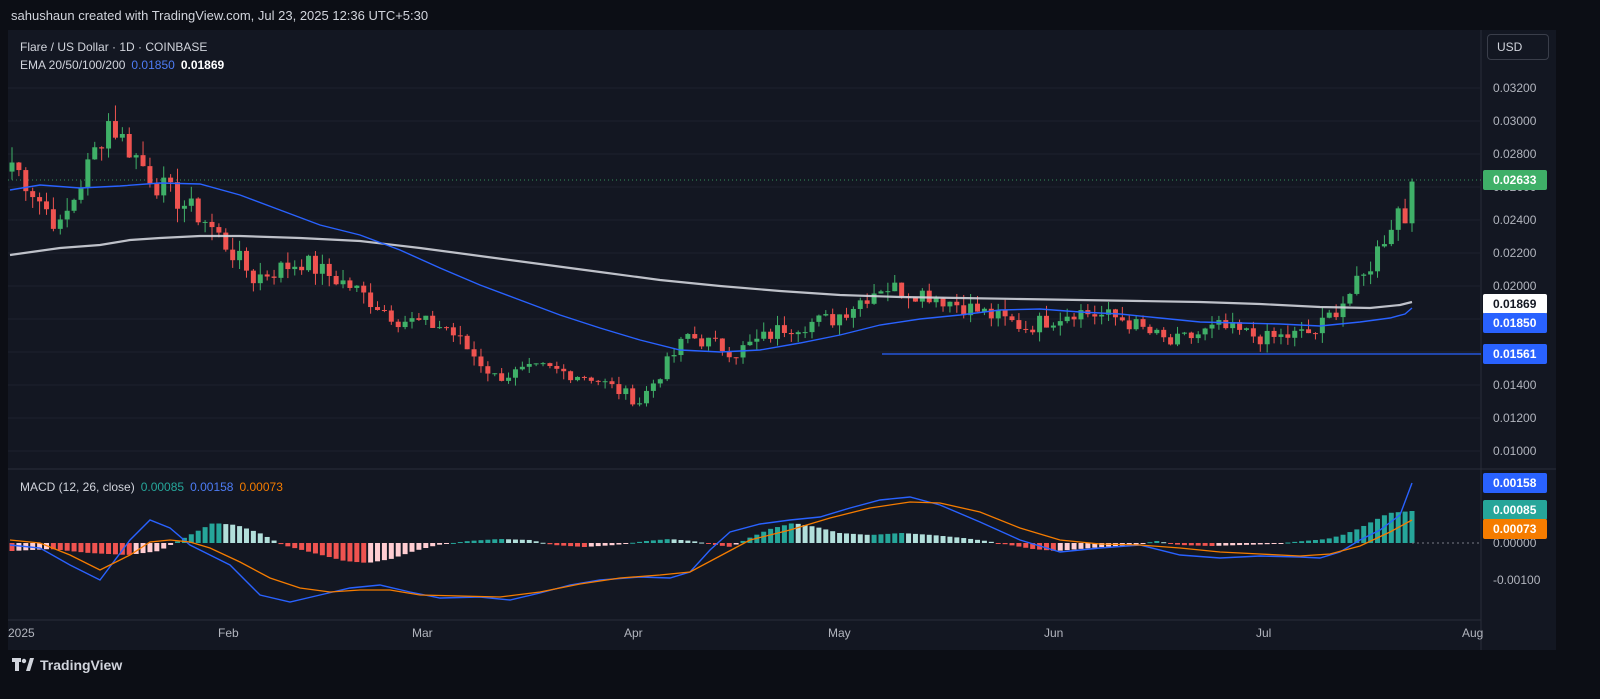  What do you see at coordinates (1515, 418) in the screenshot?
I see `price-tick-label: 0.01200` at bounding box center [1515, 418].